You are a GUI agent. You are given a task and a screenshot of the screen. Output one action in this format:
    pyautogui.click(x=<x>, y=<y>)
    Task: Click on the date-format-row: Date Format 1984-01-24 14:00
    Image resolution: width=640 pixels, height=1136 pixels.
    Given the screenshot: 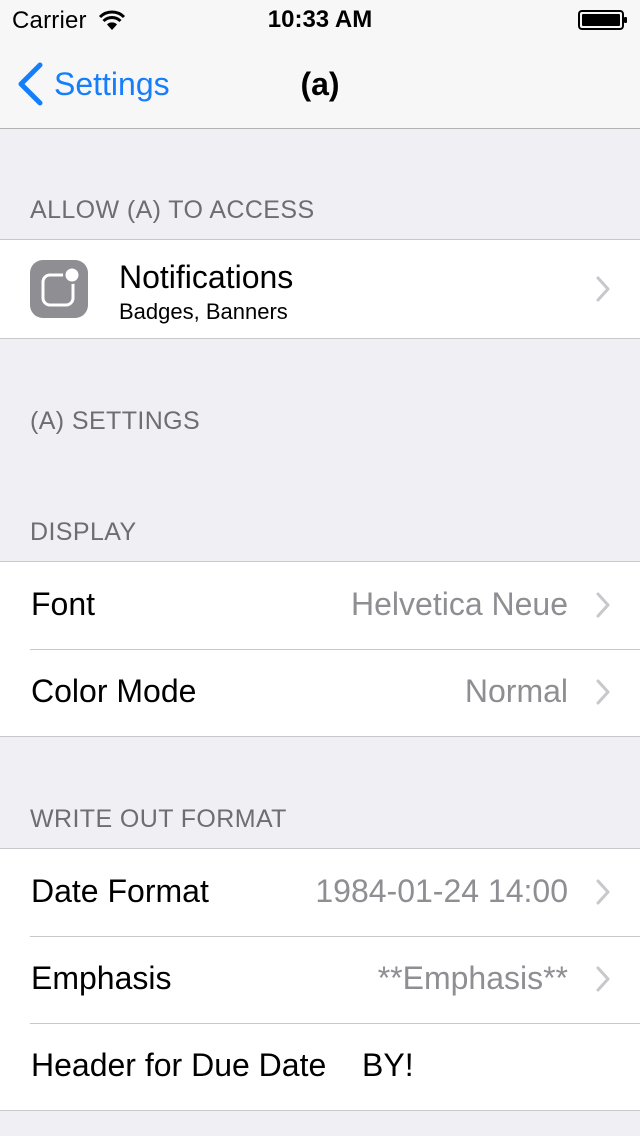 What is the action you would take?
    pyautogui.click(x=320, y=892)
    